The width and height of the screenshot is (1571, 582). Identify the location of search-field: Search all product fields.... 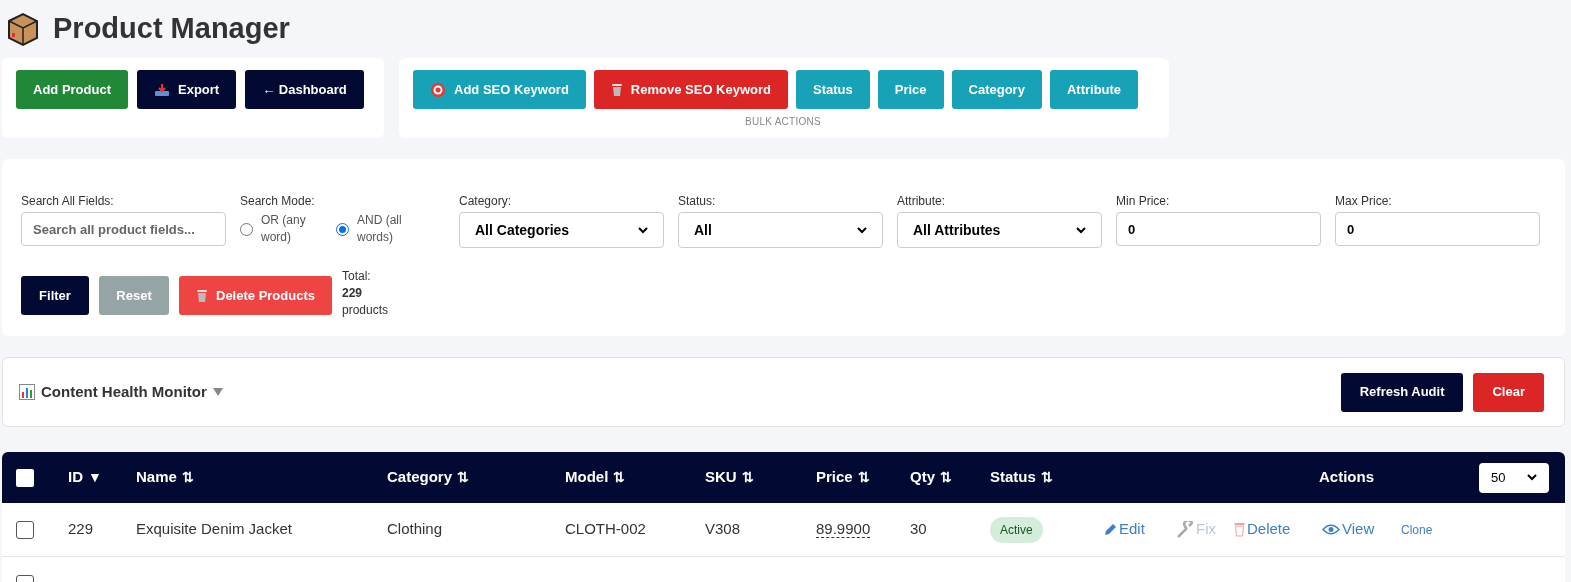
(123, 229).